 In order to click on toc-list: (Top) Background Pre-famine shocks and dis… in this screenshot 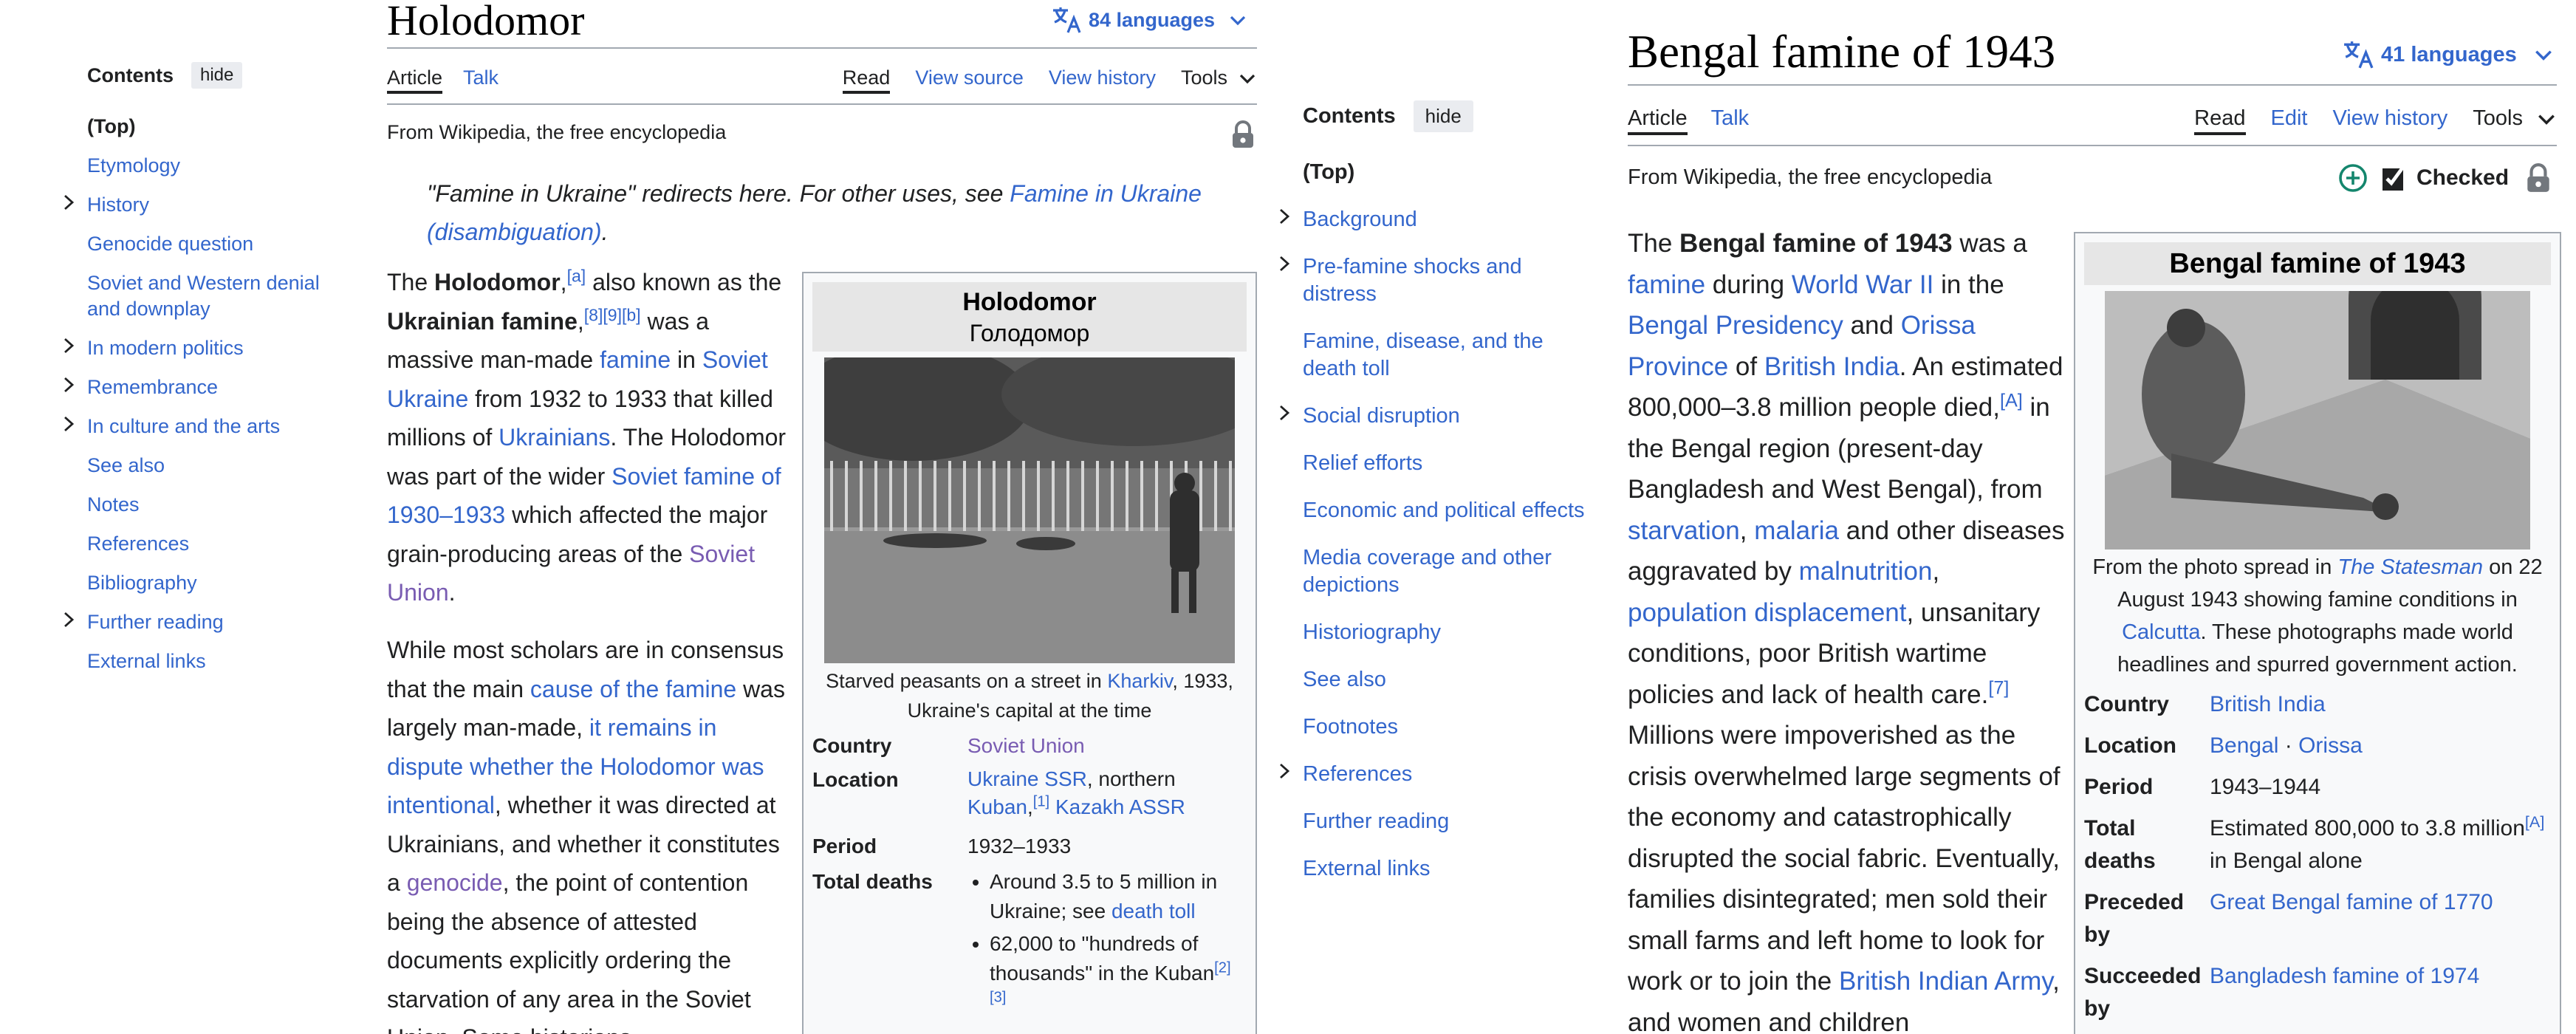, I will do `click(1439, 521)`.